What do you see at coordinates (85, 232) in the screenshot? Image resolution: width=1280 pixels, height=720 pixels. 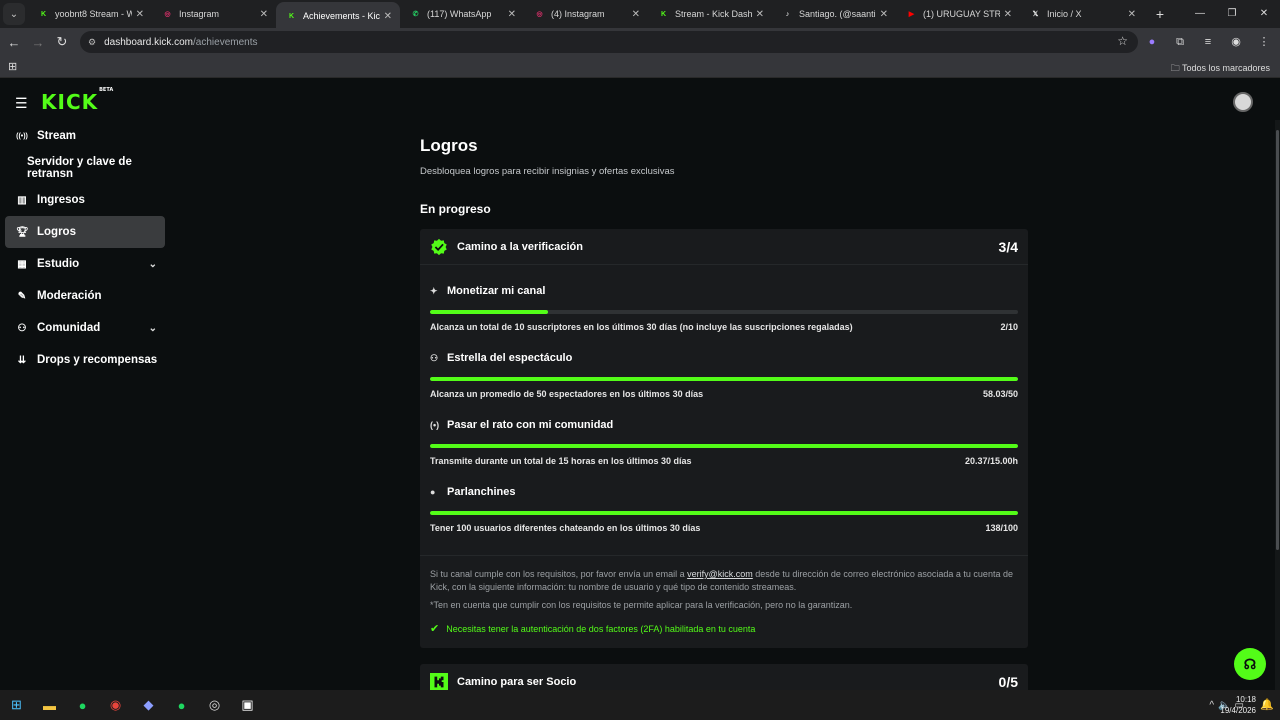 I see `sidebar-item-trophy: 🏆︎ Logros` at bounding box center [85, 232].